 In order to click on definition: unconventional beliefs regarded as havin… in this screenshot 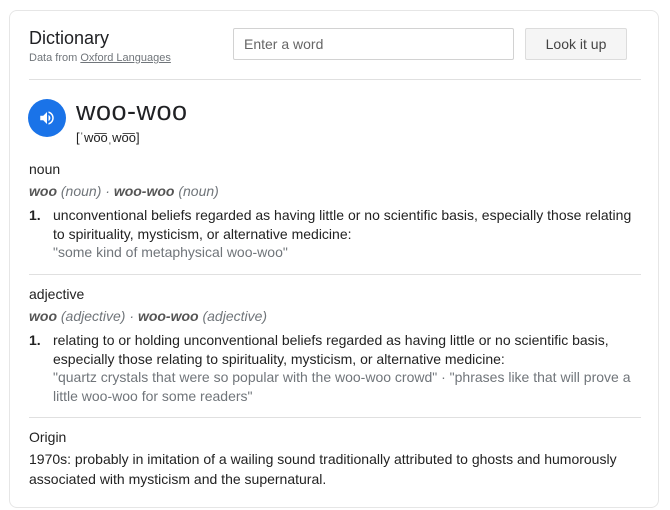, I will do `click(342, 224)`.